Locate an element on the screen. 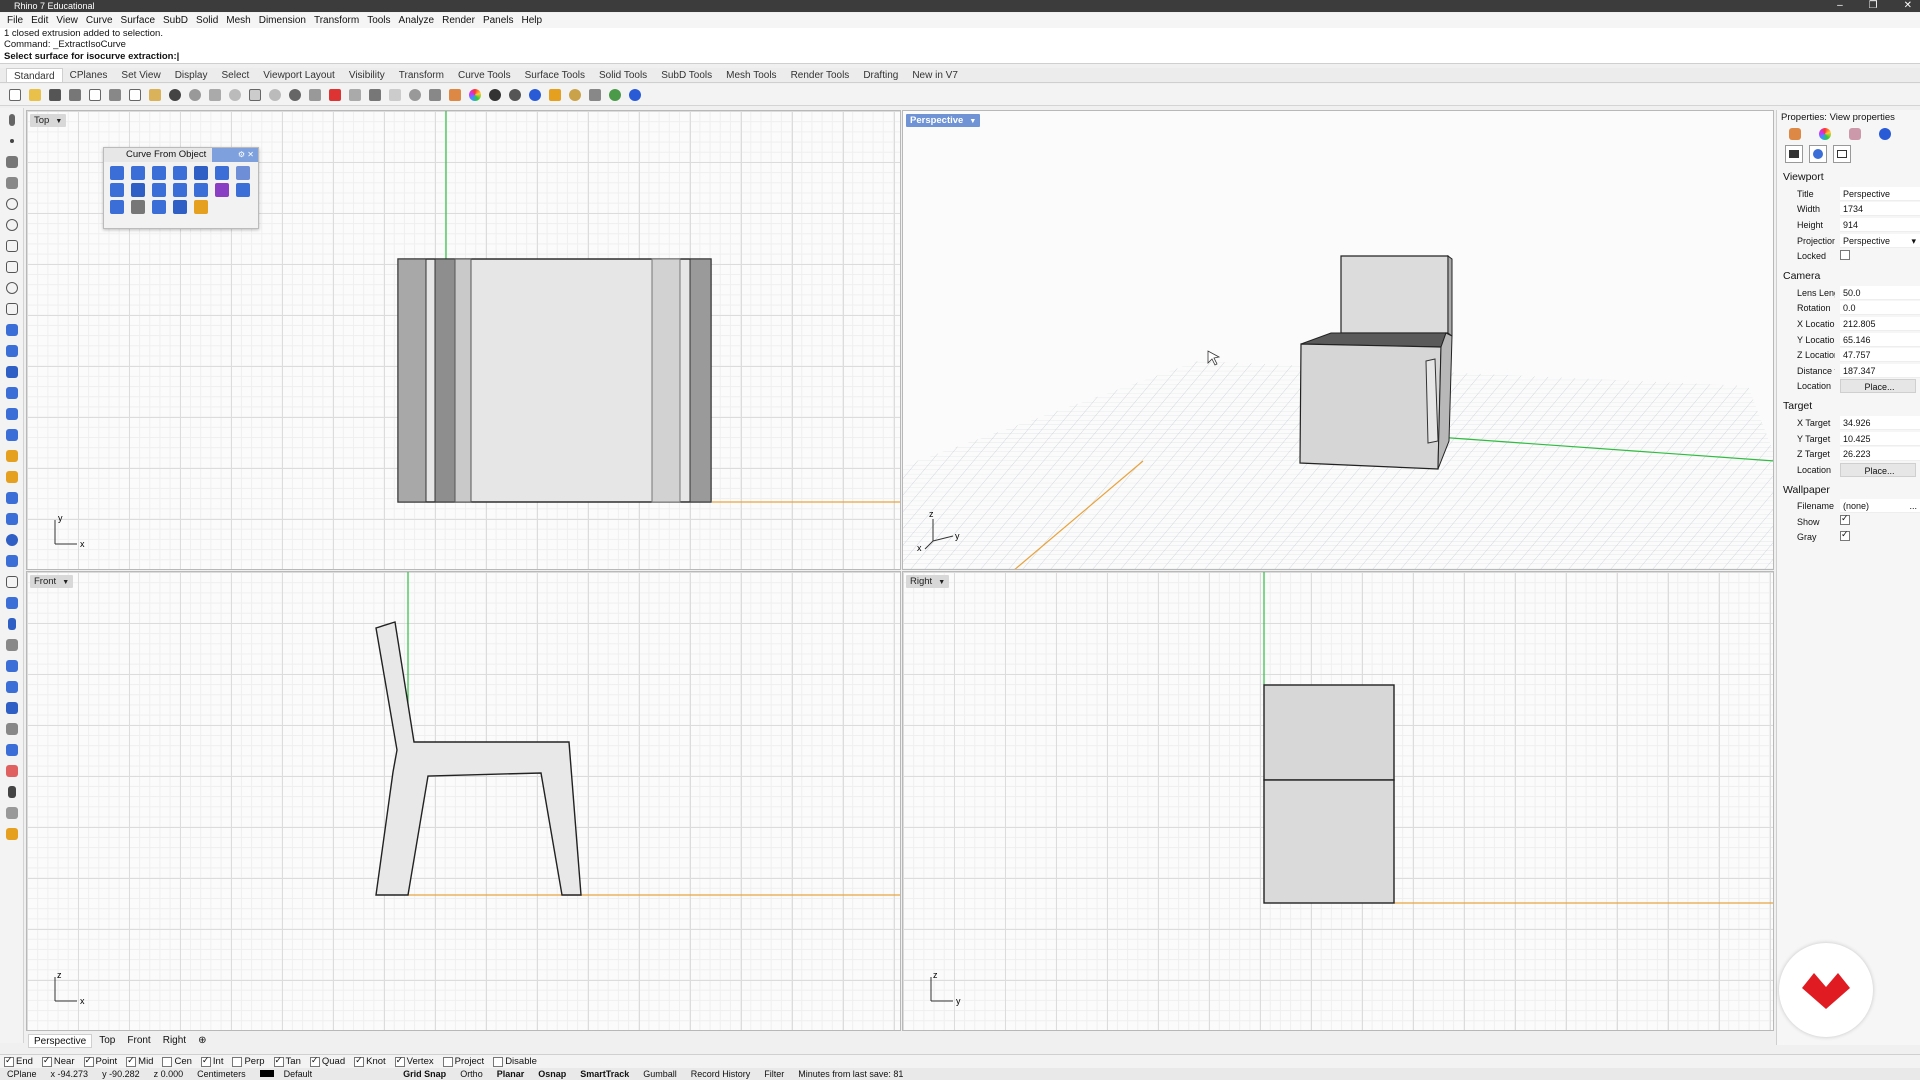  gumball-toggle: Gumball is located at coordinates (660, 1074).